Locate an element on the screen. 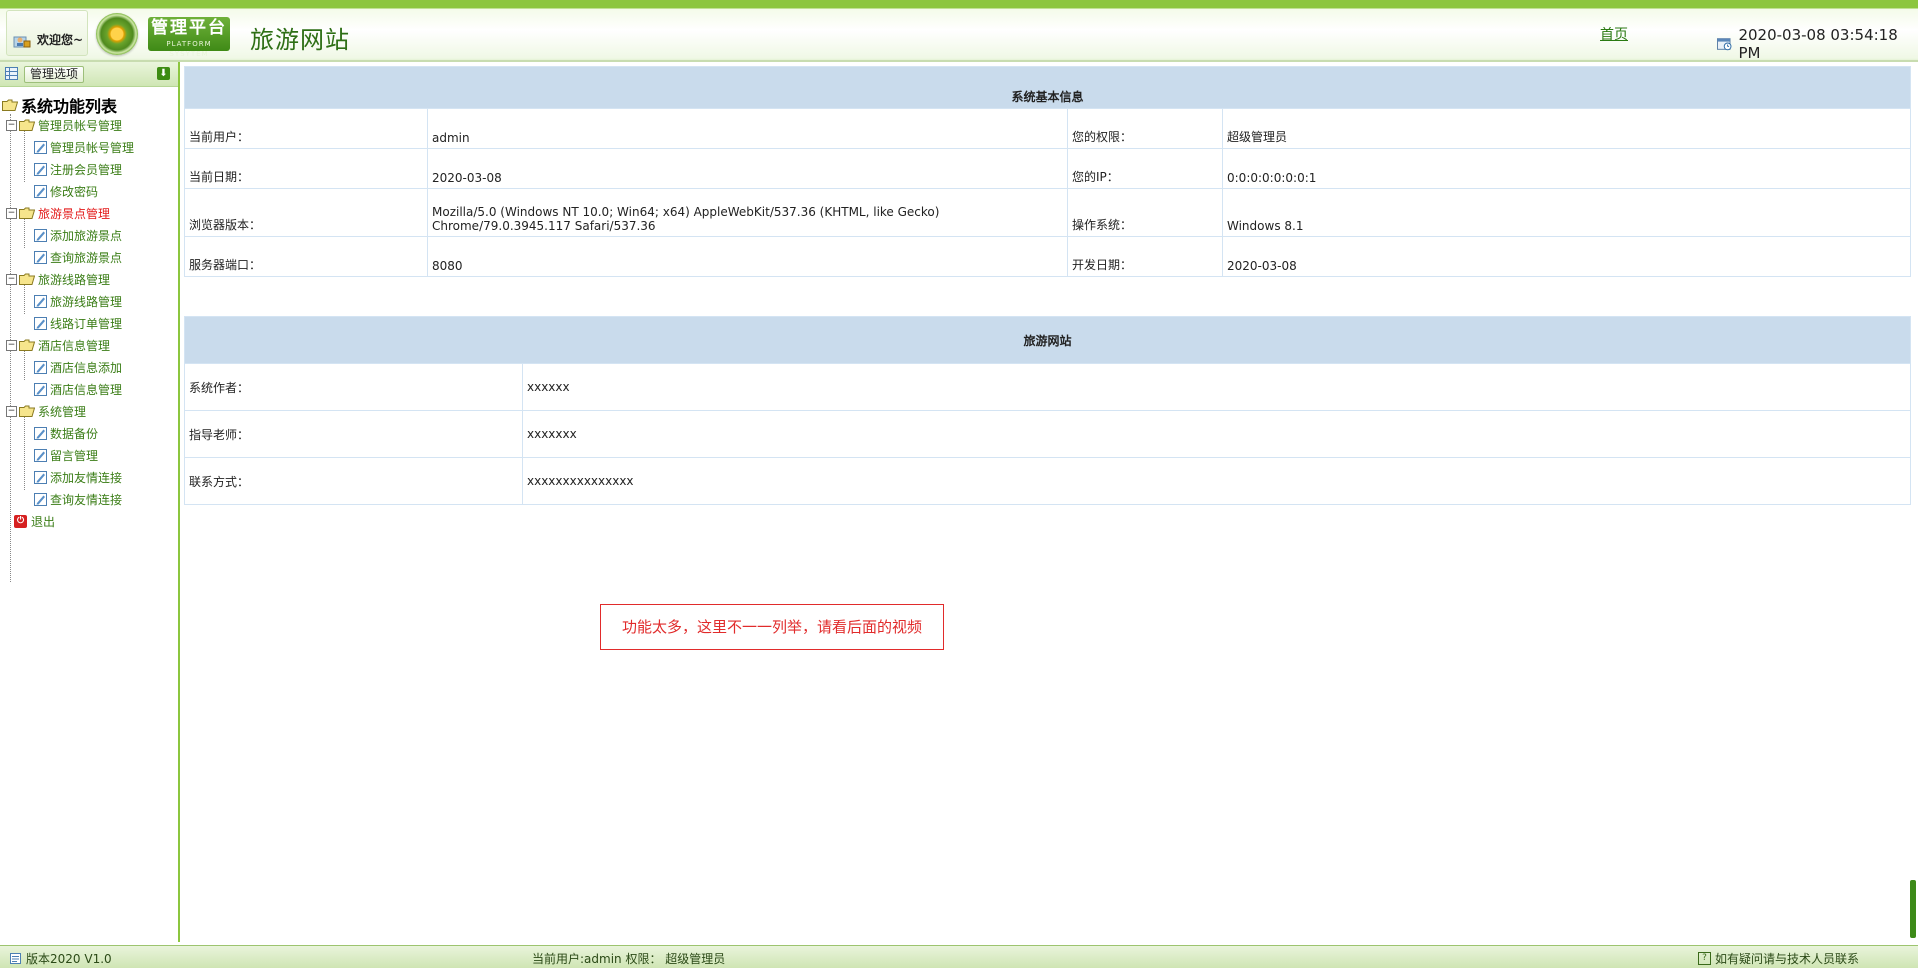 The height and width of the screenshot is (968, 1918). info-value: 0:0:0:0:0:0:0:1 is located at coordinates (1566, 168).